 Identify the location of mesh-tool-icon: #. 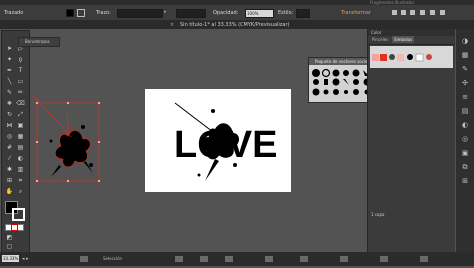
(9, 147).